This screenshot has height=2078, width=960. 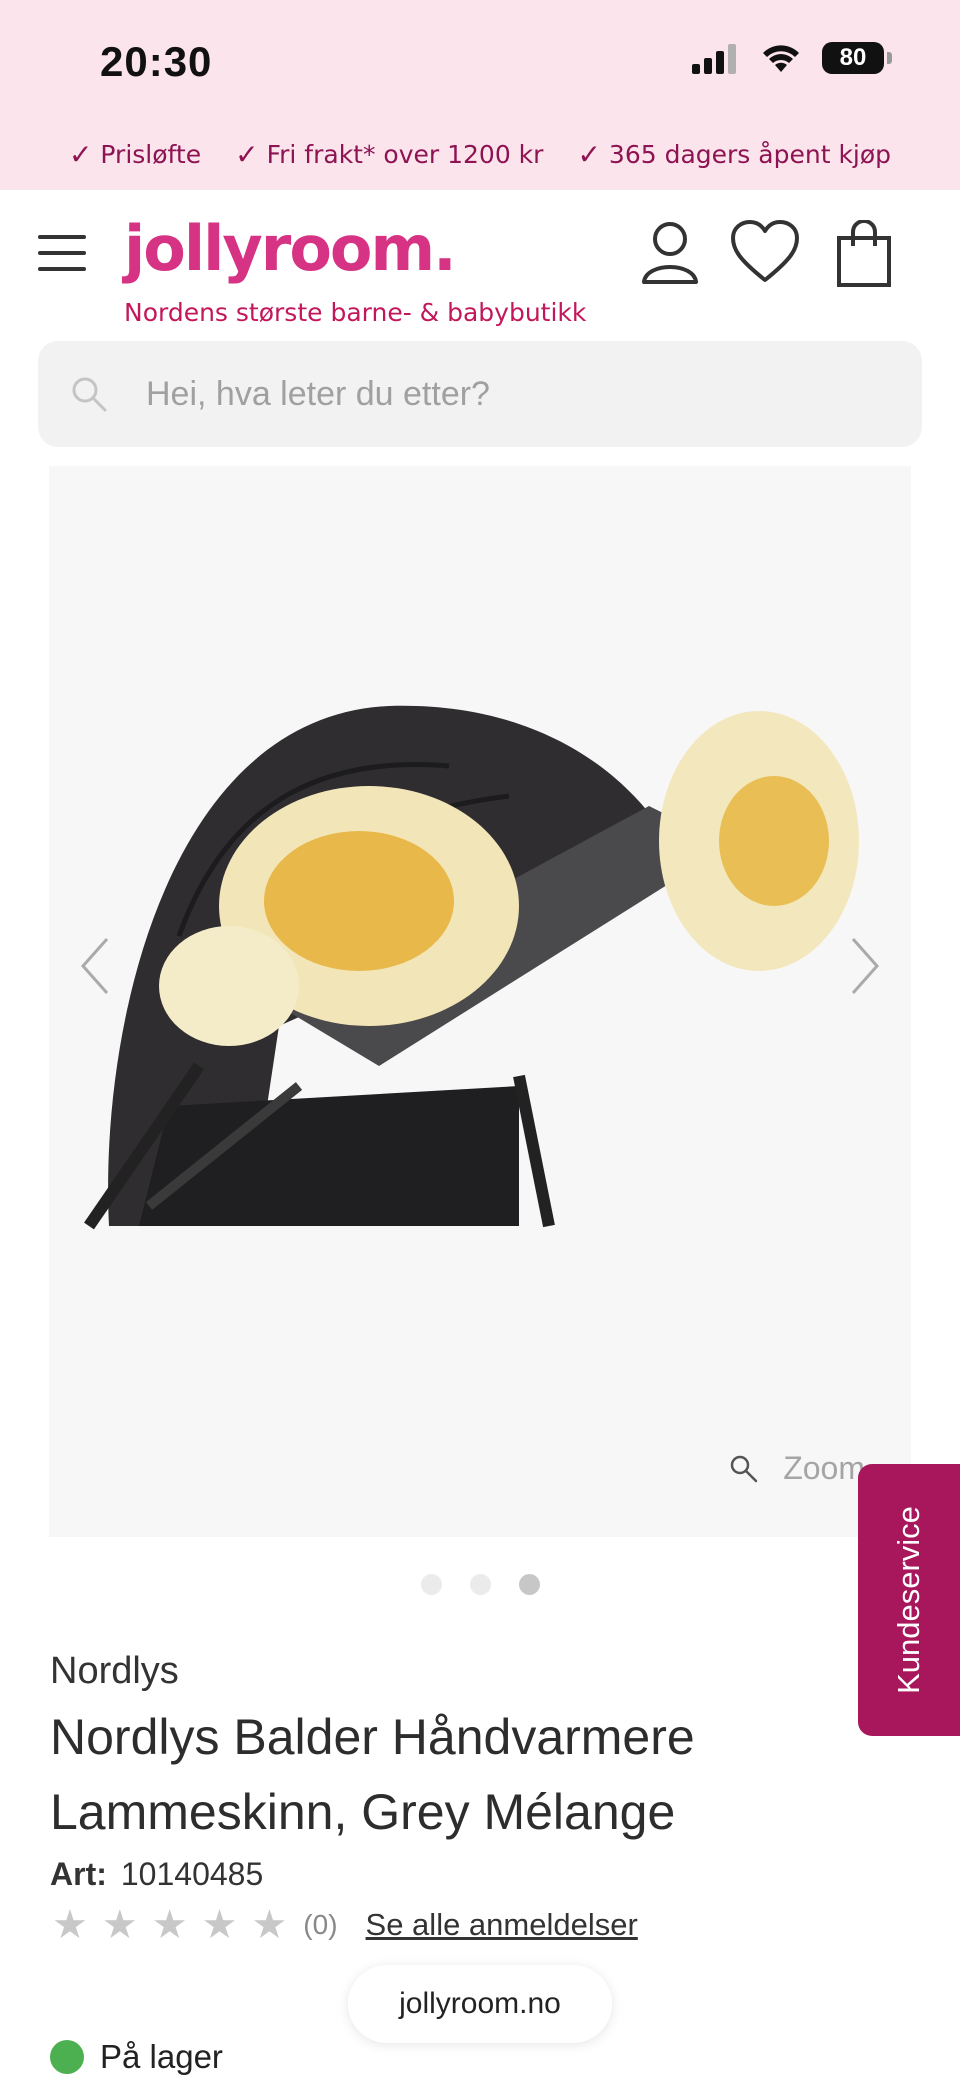 What do you see at coordinates (670, 252) in the screenshot?
I see `account-icon` at bounding box center [670, 252].